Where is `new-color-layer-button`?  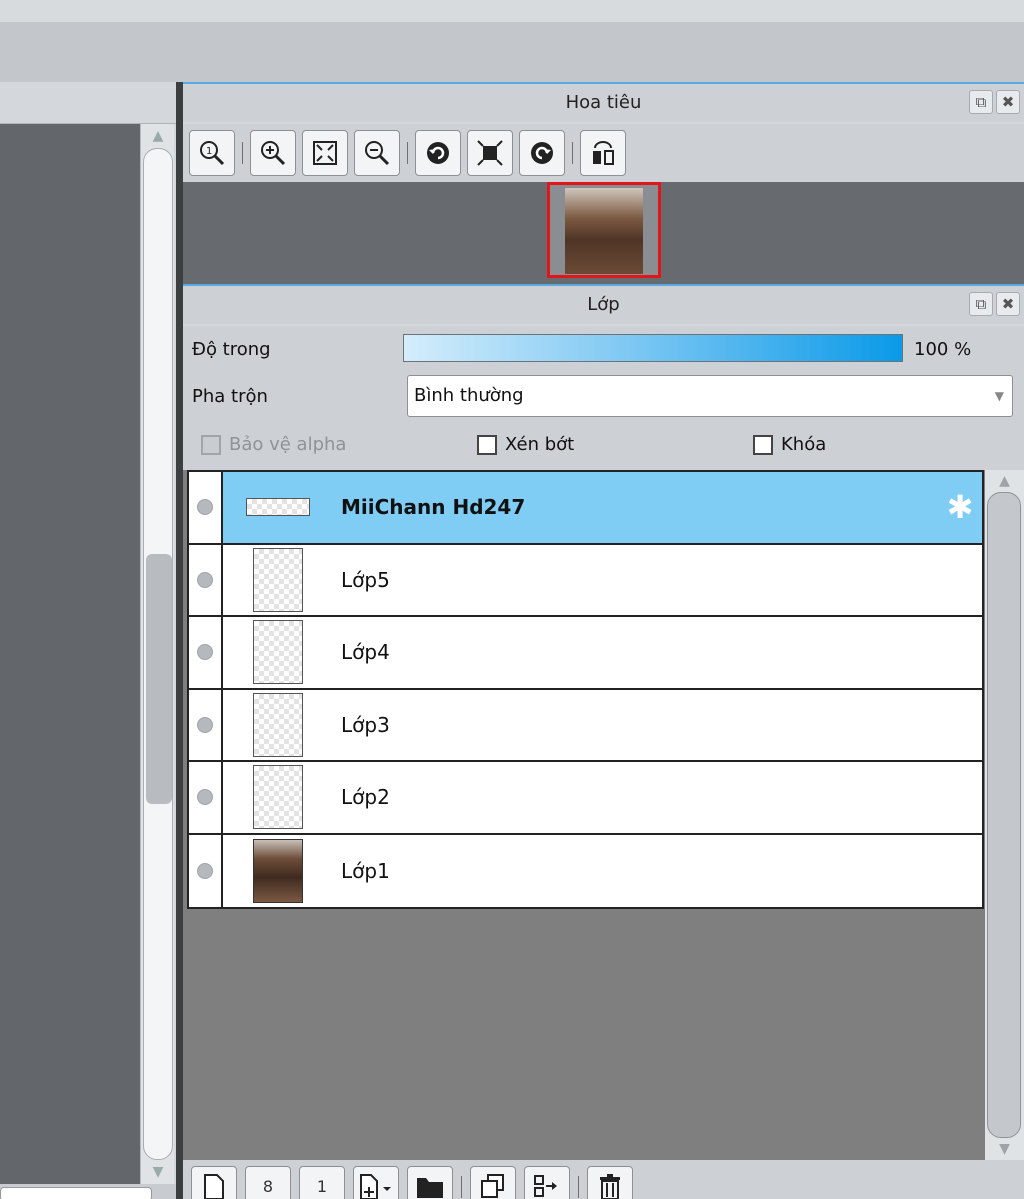
new-color-layer-button is located at coordinates (214, 1182).